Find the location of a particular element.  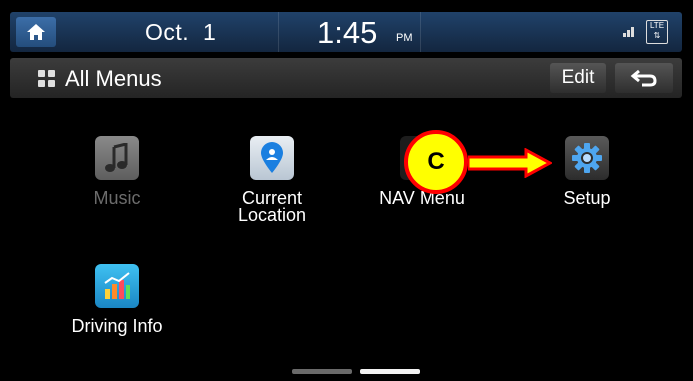

menu-item-label: Current Location is located at coordinates (272, 206).